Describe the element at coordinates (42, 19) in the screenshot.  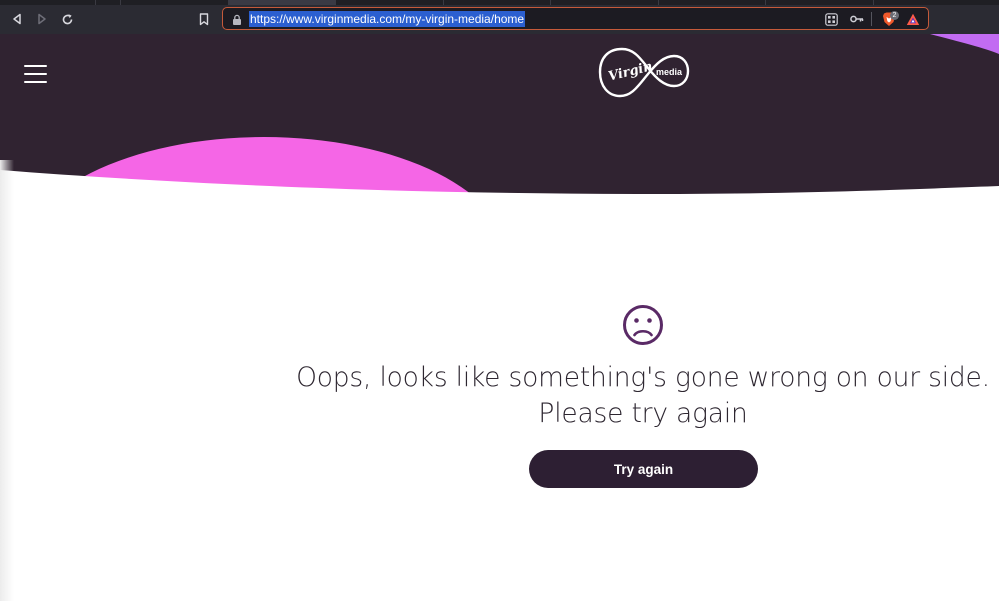
I see `forward-arrow-icon` at that location.